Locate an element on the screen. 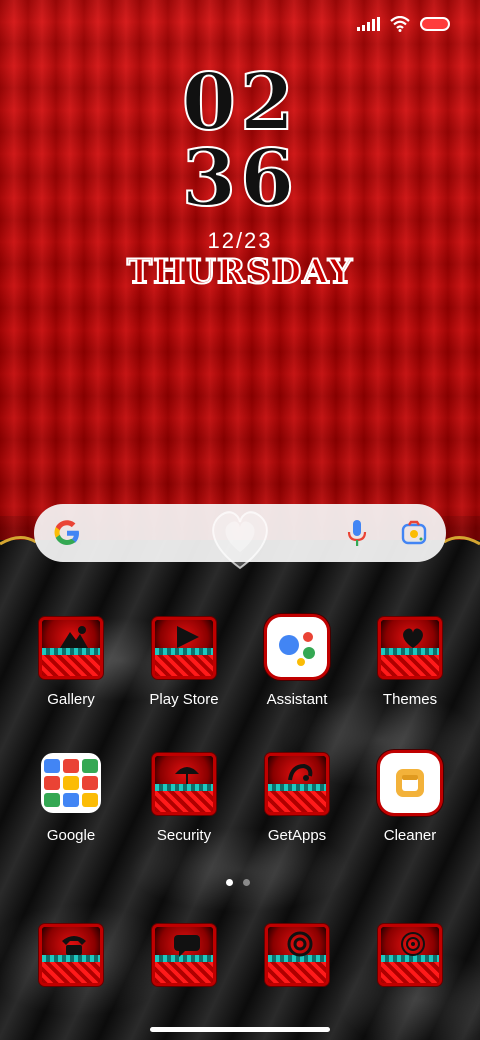 The height and width of the screenshot is (1040, 480). browser-icon is located at coordinates (297, 955).